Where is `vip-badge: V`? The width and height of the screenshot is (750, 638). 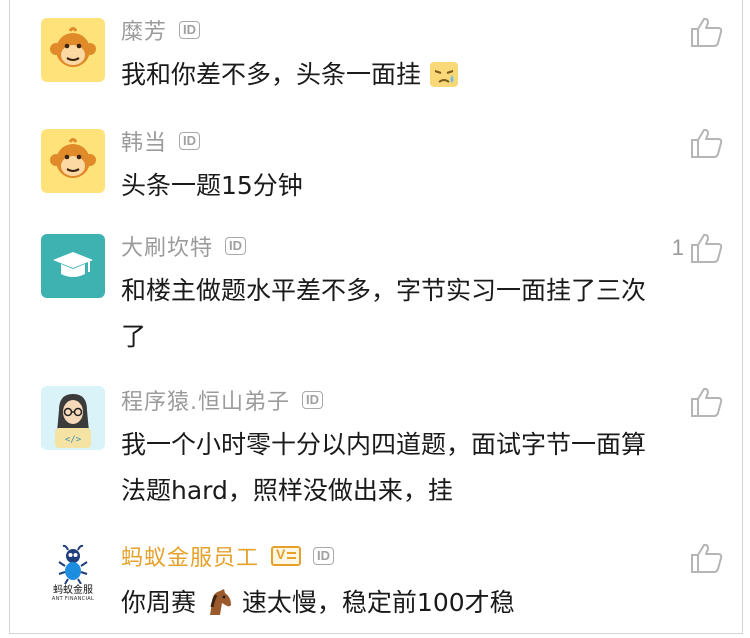 vip-badge: V is located at coordinates (286, 556).